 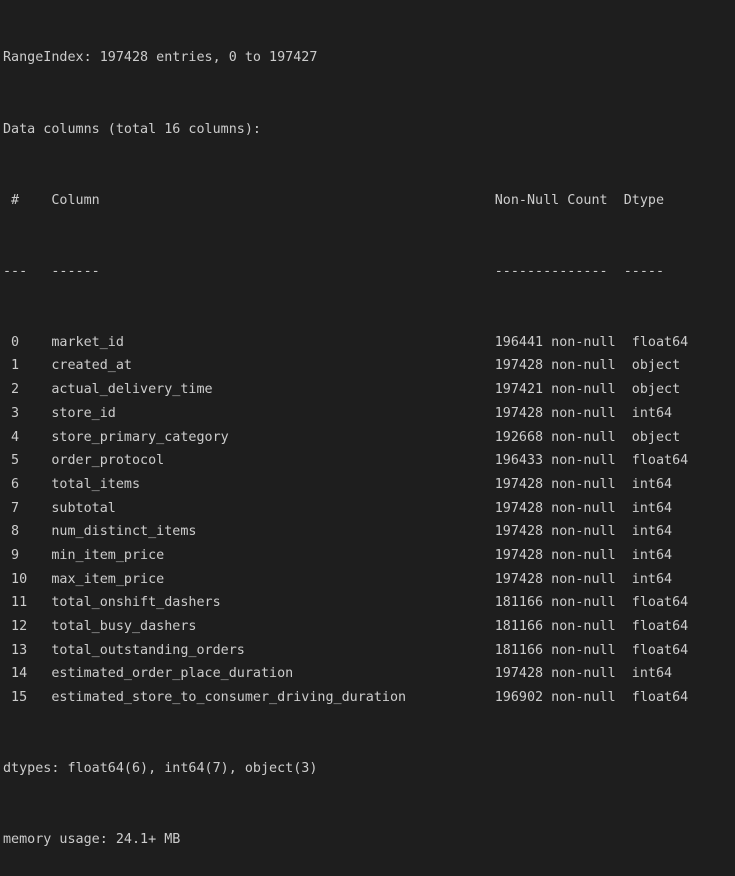 What do you see at coordinates (551, 200) in the screenshot?
I see `header-non-null-count: Non-Null Count` at bounding box center [551, 200].